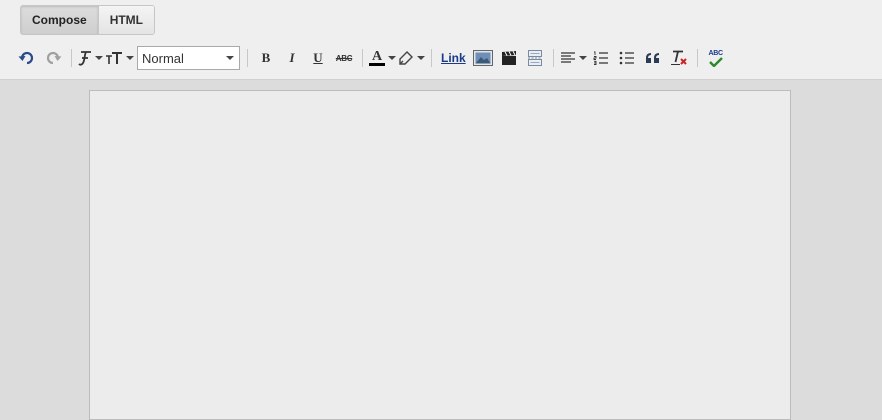 The width and height of the screenshot is (882, 420). Describe the element at coordinates (188, 58) in the screenshot. I see `paragraph-format-select: Normal` at that location.